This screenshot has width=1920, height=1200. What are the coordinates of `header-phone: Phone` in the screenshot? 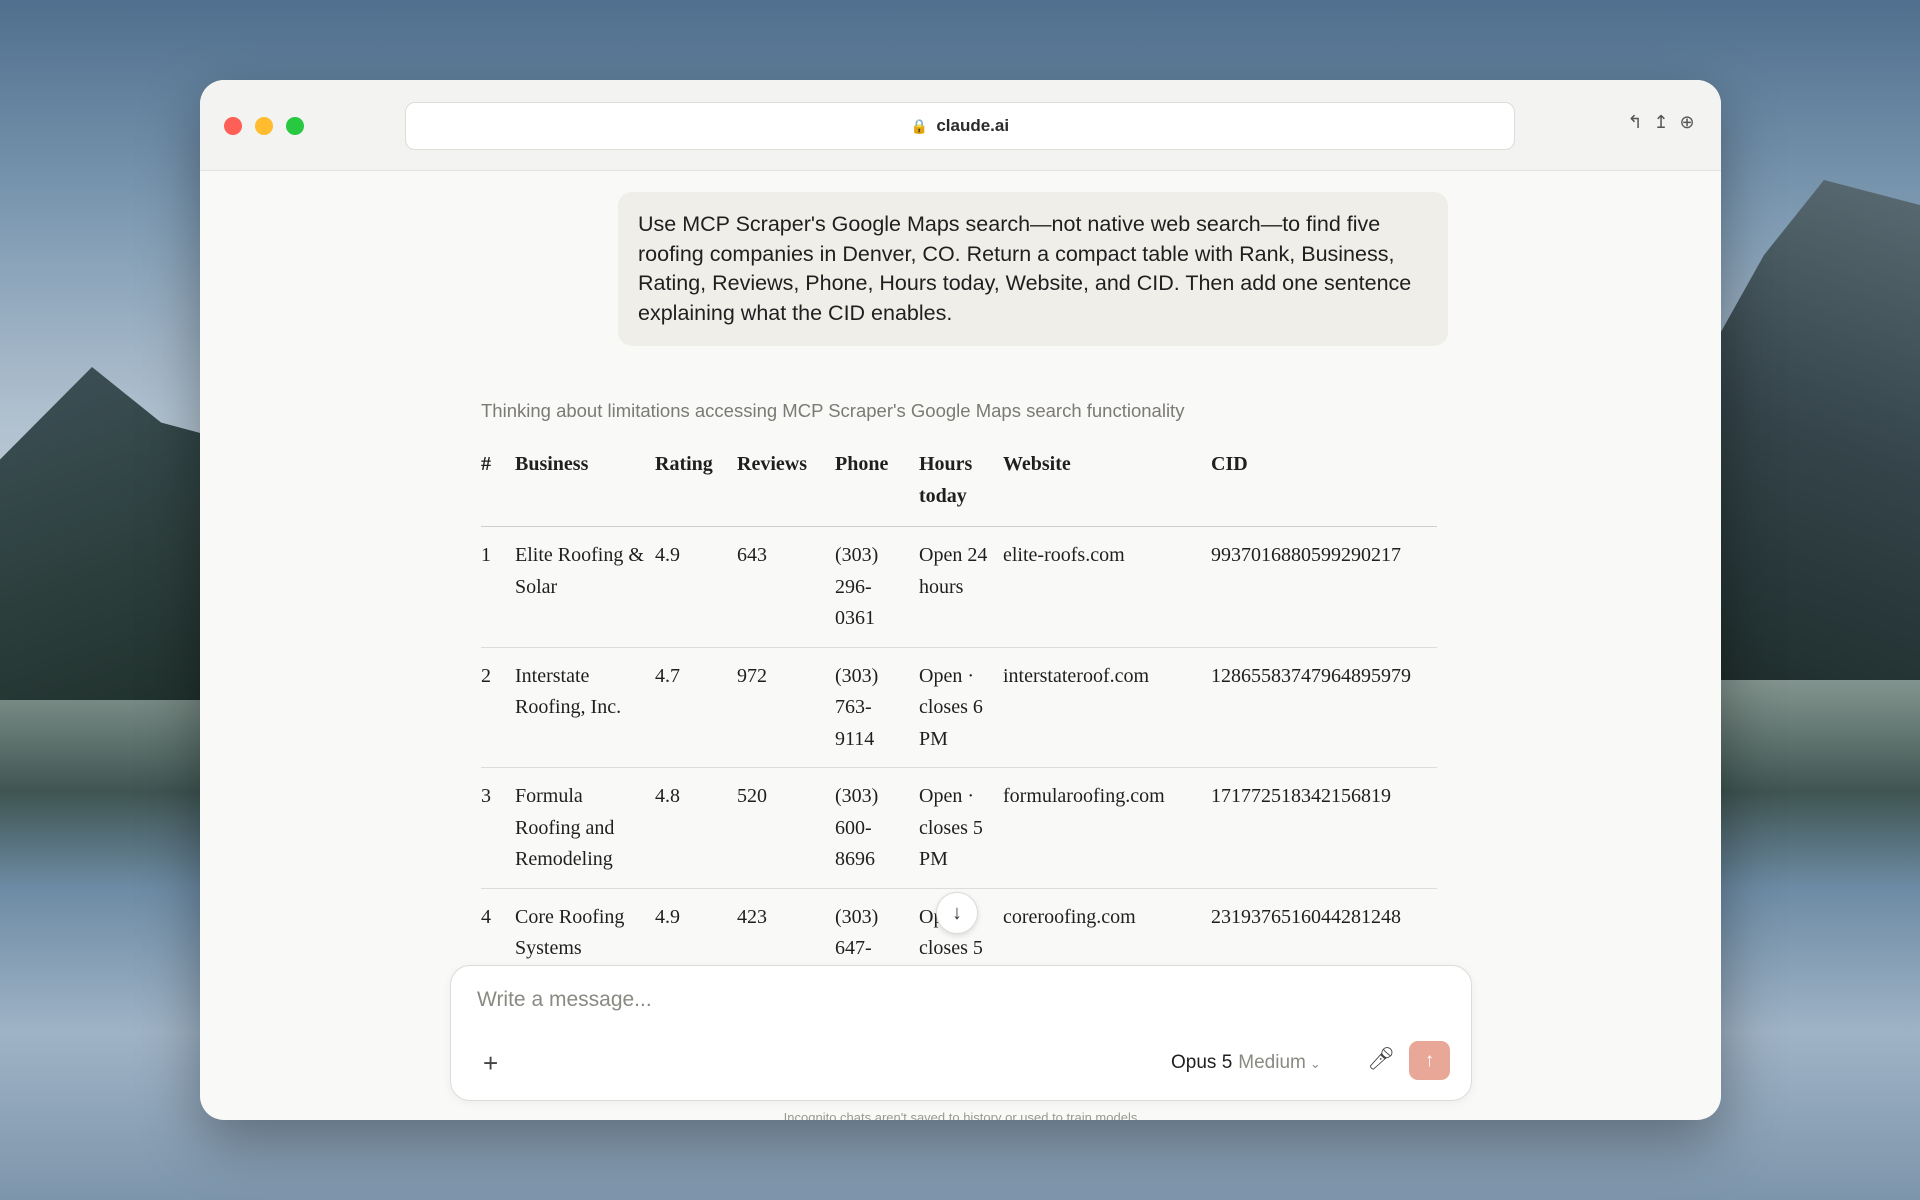 It's located at (877, 481).